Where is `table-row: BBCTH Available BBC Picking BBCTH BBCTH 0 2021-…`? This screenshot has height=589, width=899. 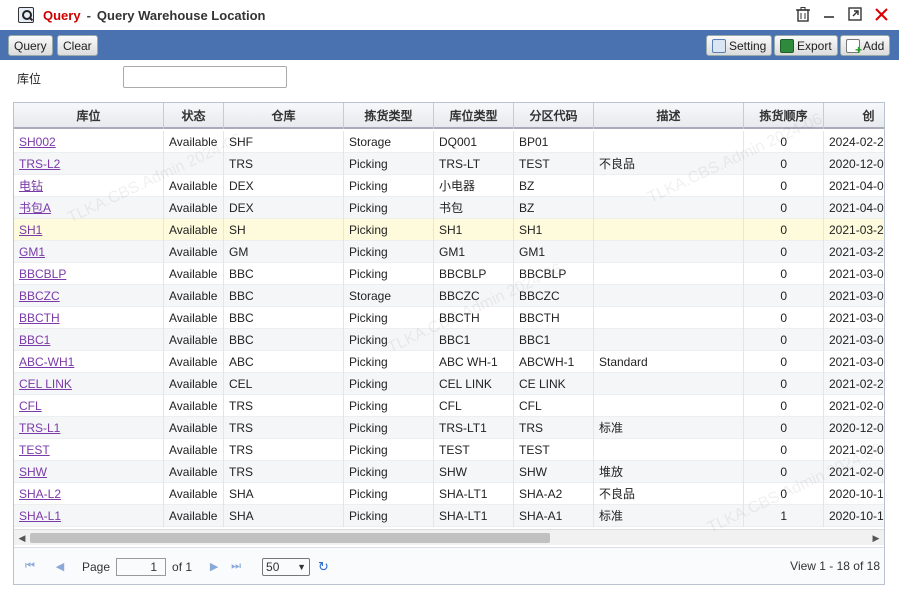
table-row: BBCTH Available BBC Picking BBCTH BBCTH 0 2021-… is located at coordinates (449, 318).